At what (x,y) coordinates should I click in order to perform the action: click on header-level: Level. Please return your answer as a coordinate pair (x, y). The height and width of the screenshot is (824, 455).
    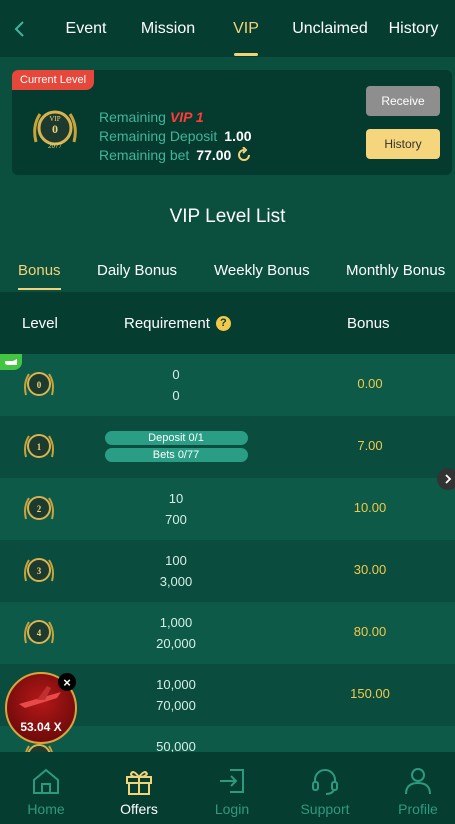
    Looking at the image, I should click on (40, 323).